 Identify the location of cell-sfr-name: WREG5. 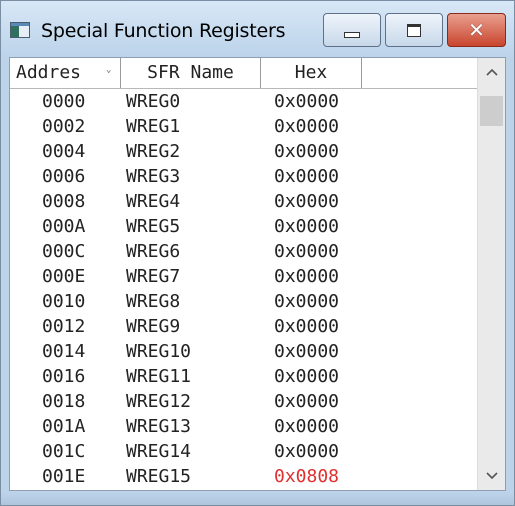
(153, 226).